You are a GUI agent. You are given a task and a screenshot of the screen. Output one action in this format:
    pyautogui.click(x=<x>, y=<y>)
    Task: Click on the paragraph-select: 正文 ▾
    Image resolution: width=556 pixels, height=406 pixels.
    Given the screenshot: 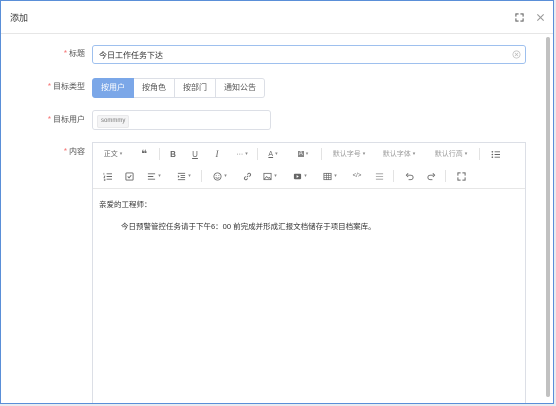 What is the action you would take?
    pyautogui.click(x=113, y=154)
    